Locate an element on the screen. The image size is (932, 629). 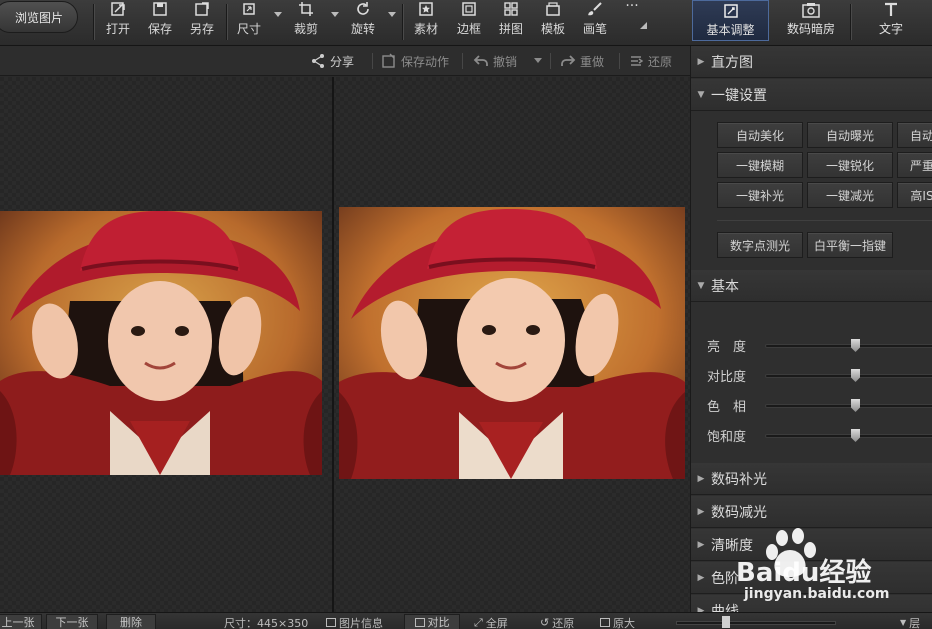
collage-button: 拼图 is located at coordinates (511, 23).